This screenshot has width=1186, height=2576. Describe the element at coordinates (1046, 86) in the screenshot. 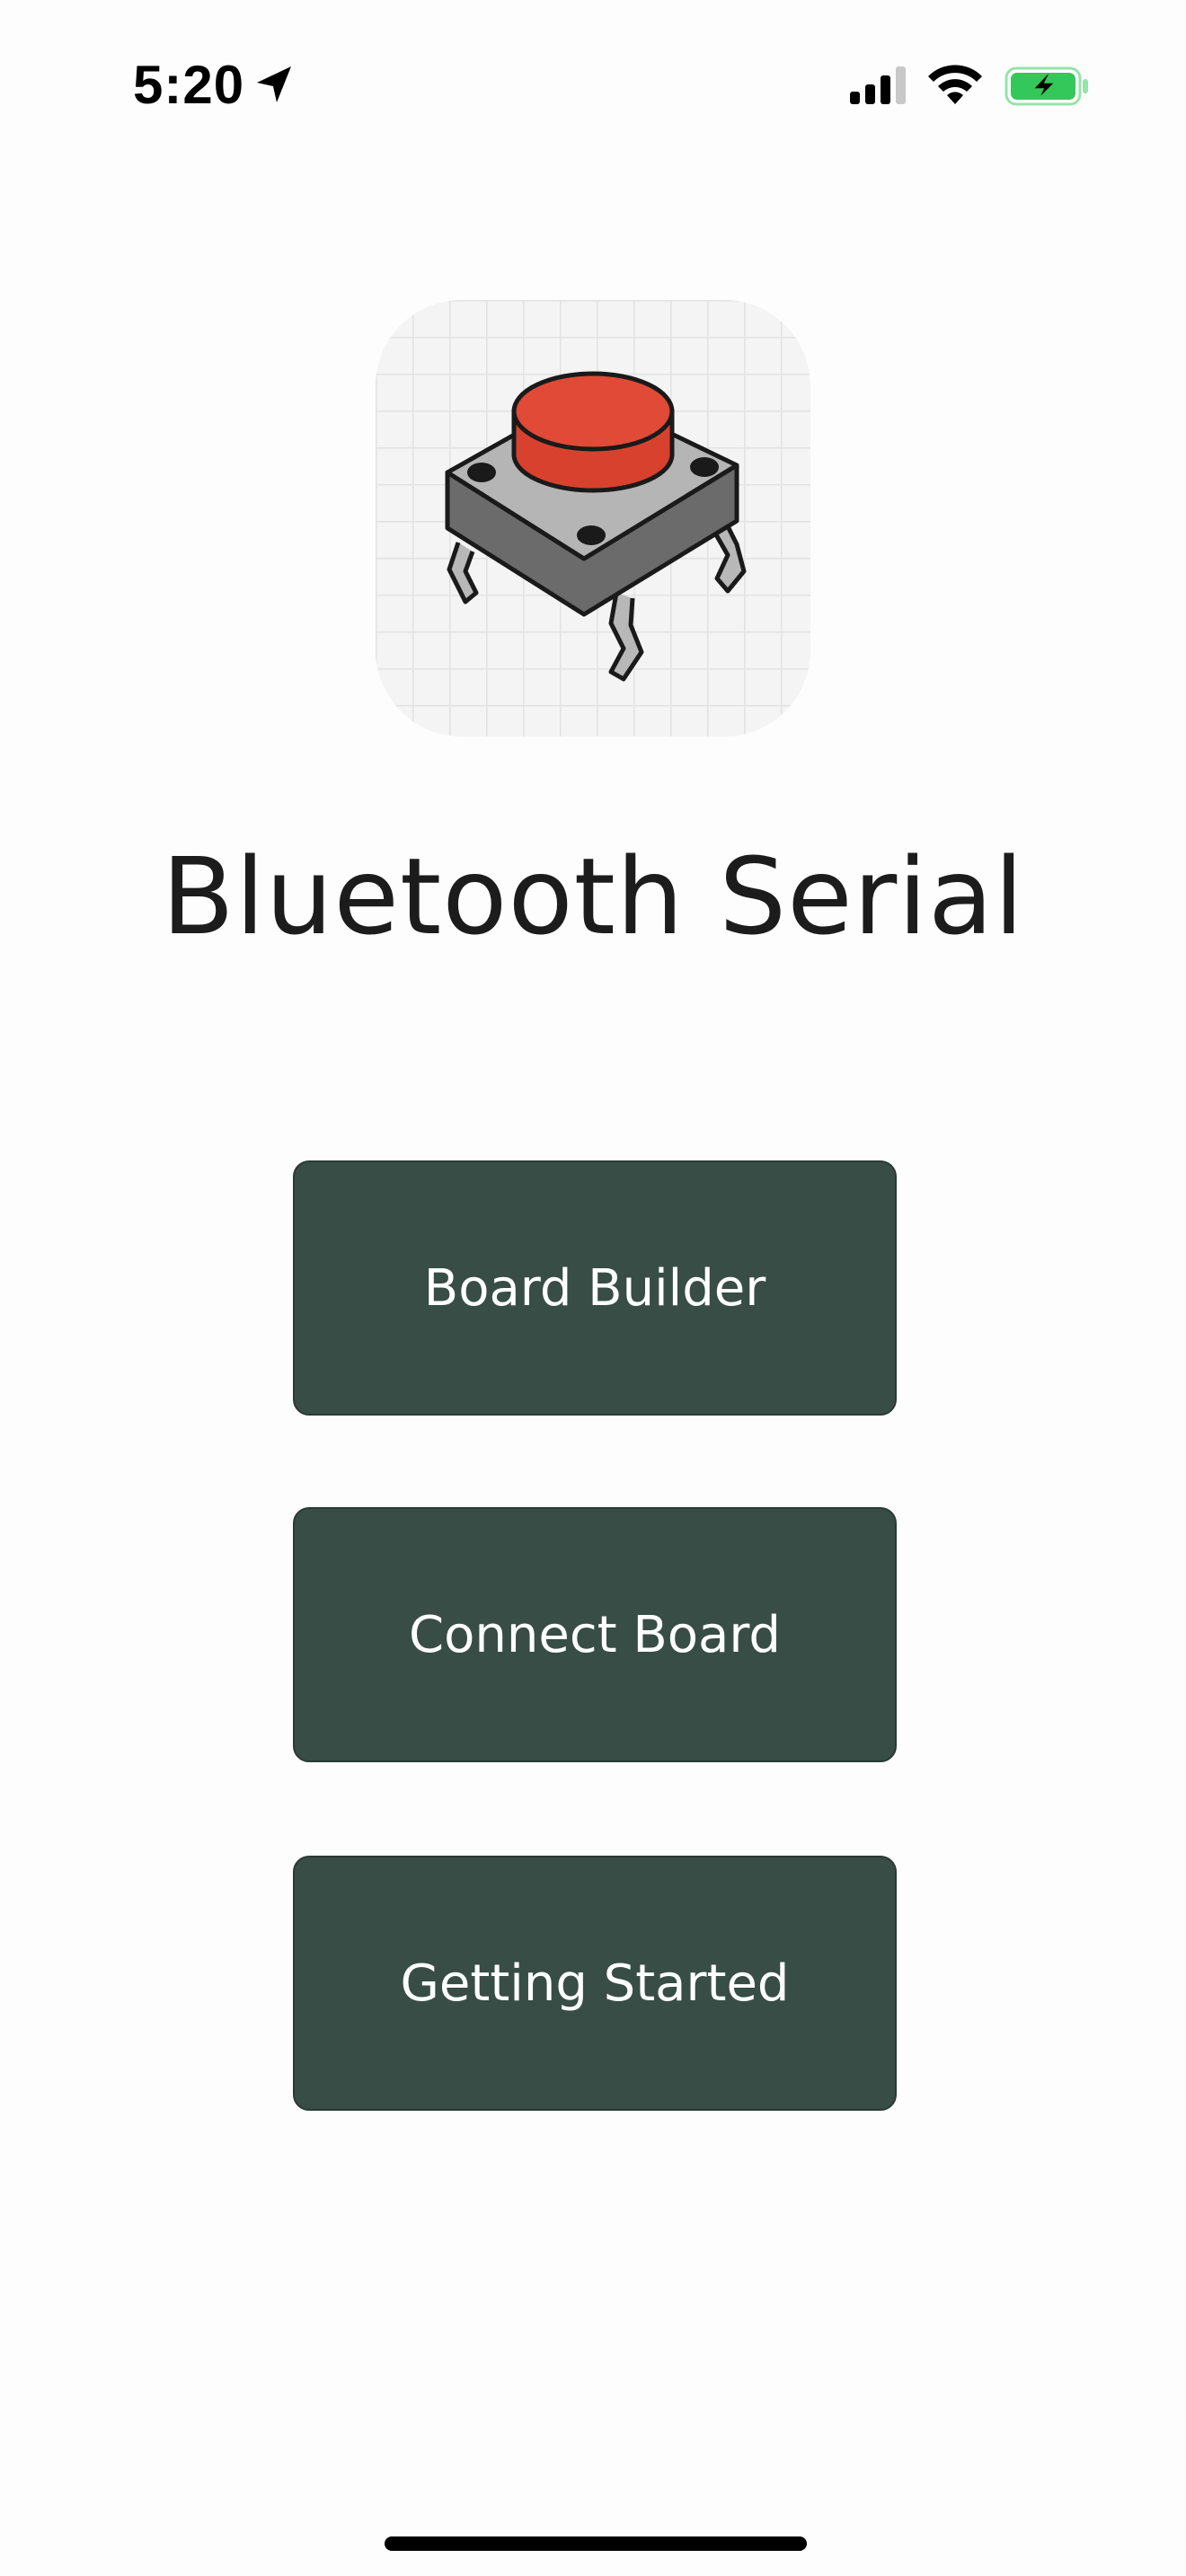

I see `battery-charging-icon` at that location.